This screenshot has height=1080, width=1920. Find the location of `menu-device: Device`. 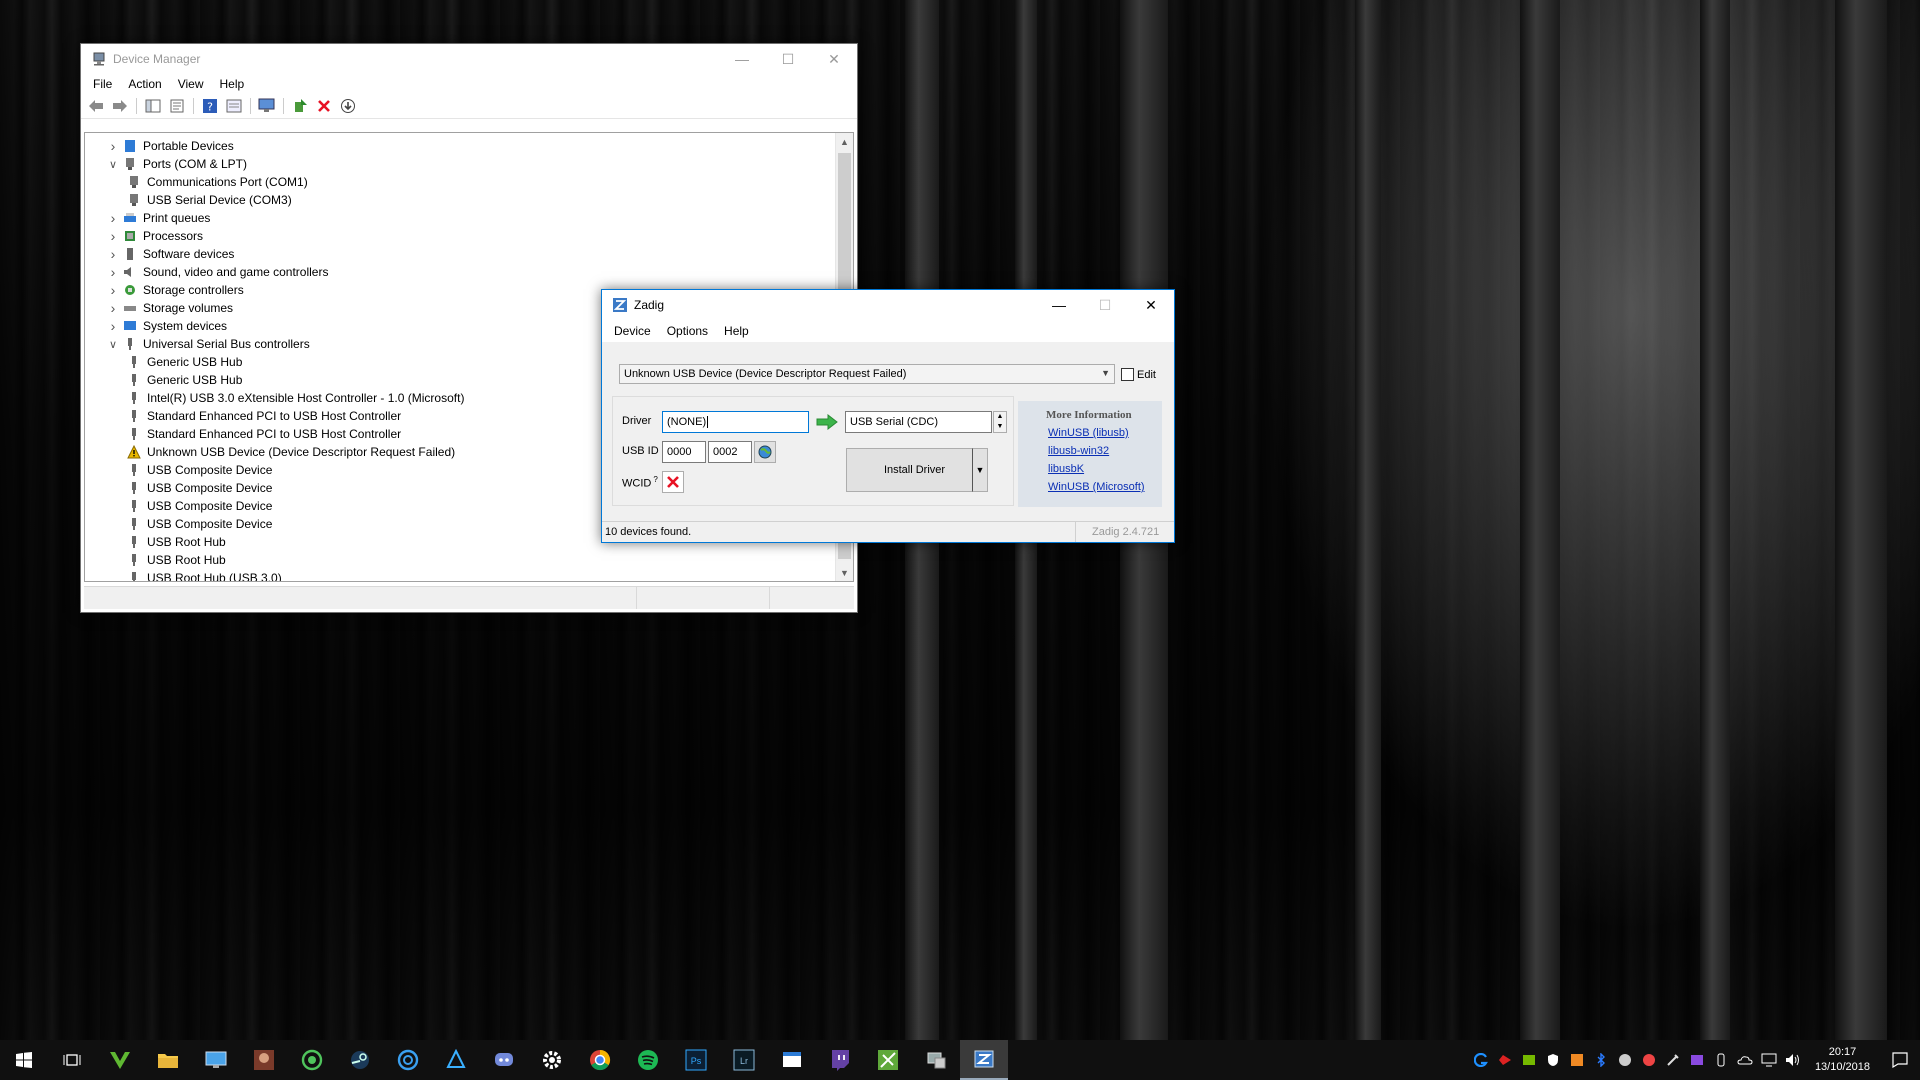

menu-device: Device is located at coordinates (632, 331).